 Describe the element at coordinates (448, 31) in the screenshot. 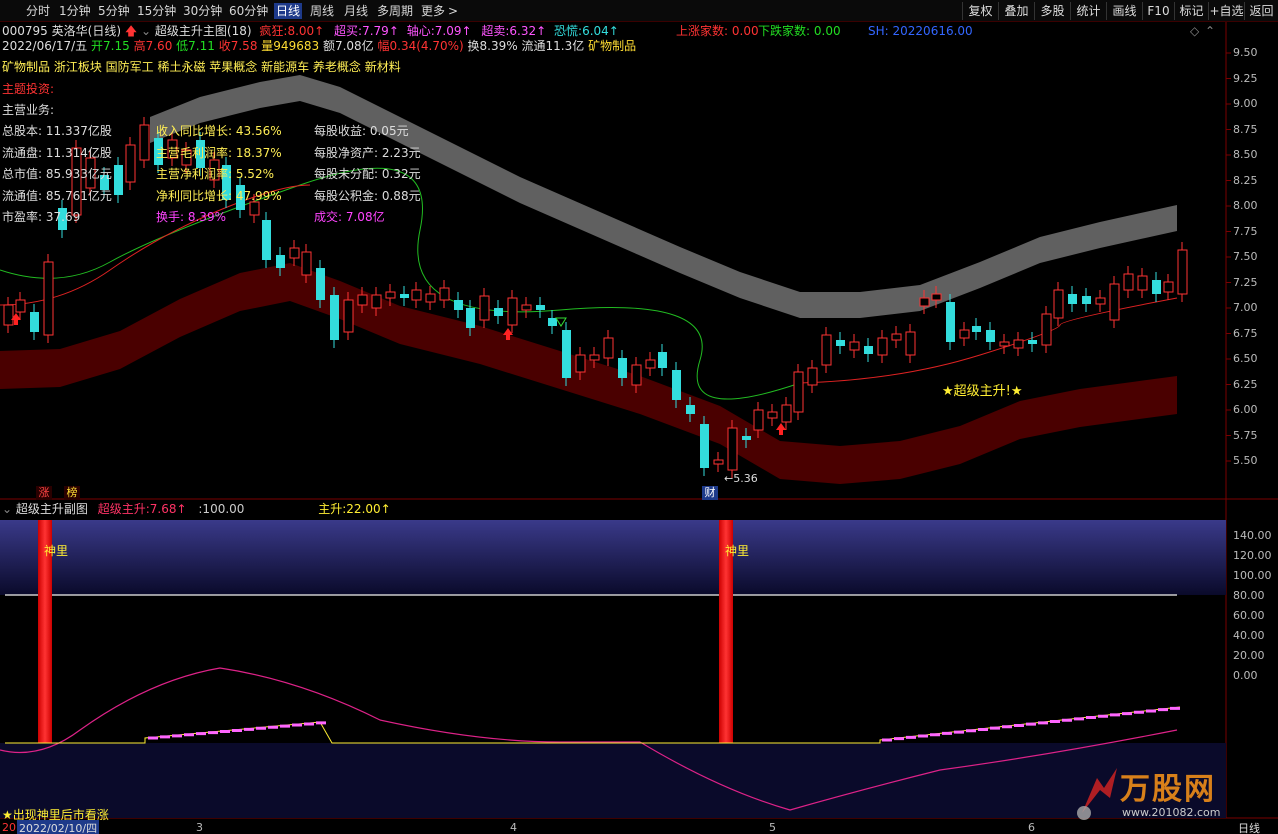

I see `axis-value: 7.09` at that location.